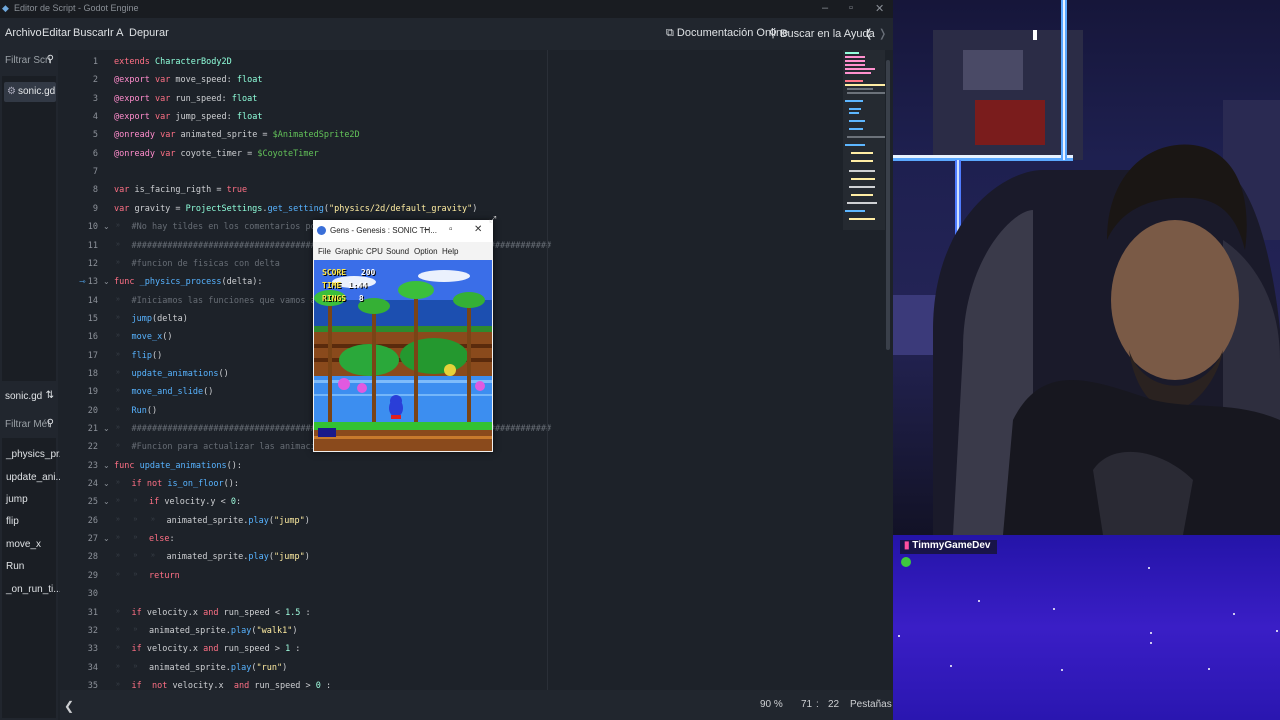  Describe the element at coordinates (206, 264) in the screenshot. I see `code-line: #funcion de fisicas con delta` at that location.